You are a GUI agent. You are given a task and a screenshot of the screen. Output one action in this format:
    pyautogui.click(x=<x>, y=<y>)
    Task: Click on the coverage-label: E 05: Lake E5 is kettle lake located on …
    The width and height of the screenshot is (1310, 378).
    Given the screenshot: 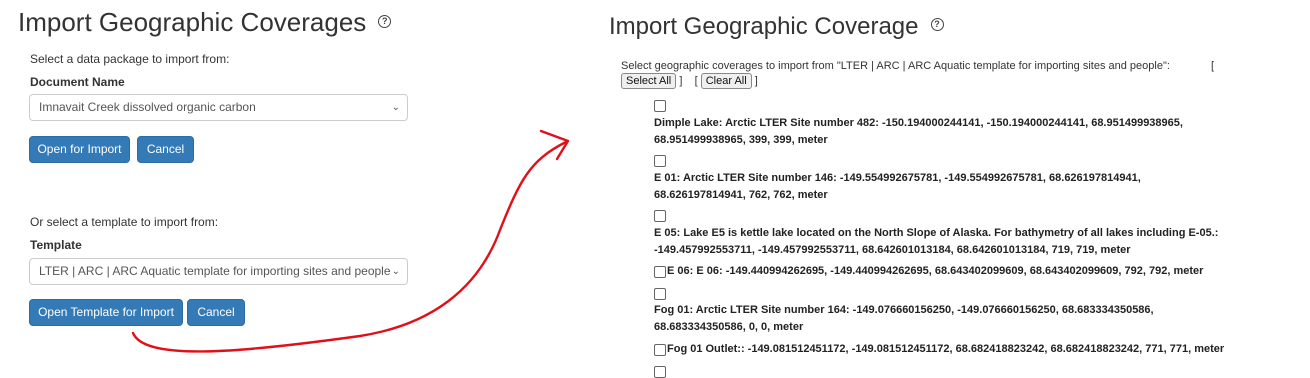 What is the action you would take?
    pyautogui.click(x=936, y=241)
    